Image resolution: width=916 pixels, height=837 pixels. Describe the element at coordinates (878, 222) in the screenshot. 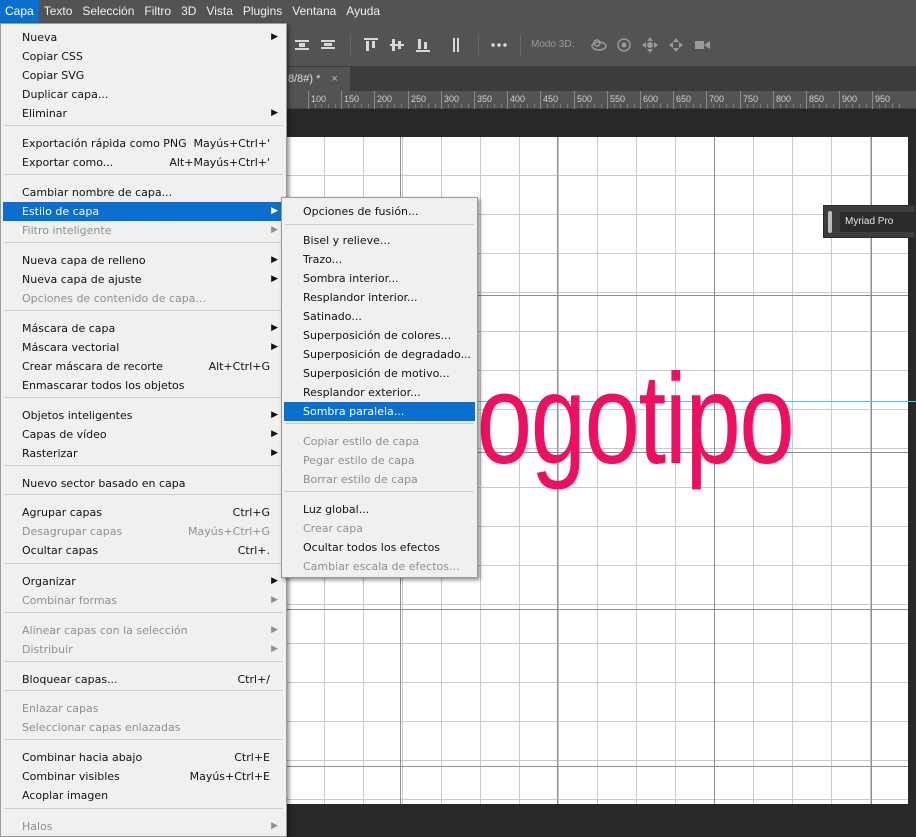

I see `font-family-field: Myriad Pro` at that location.